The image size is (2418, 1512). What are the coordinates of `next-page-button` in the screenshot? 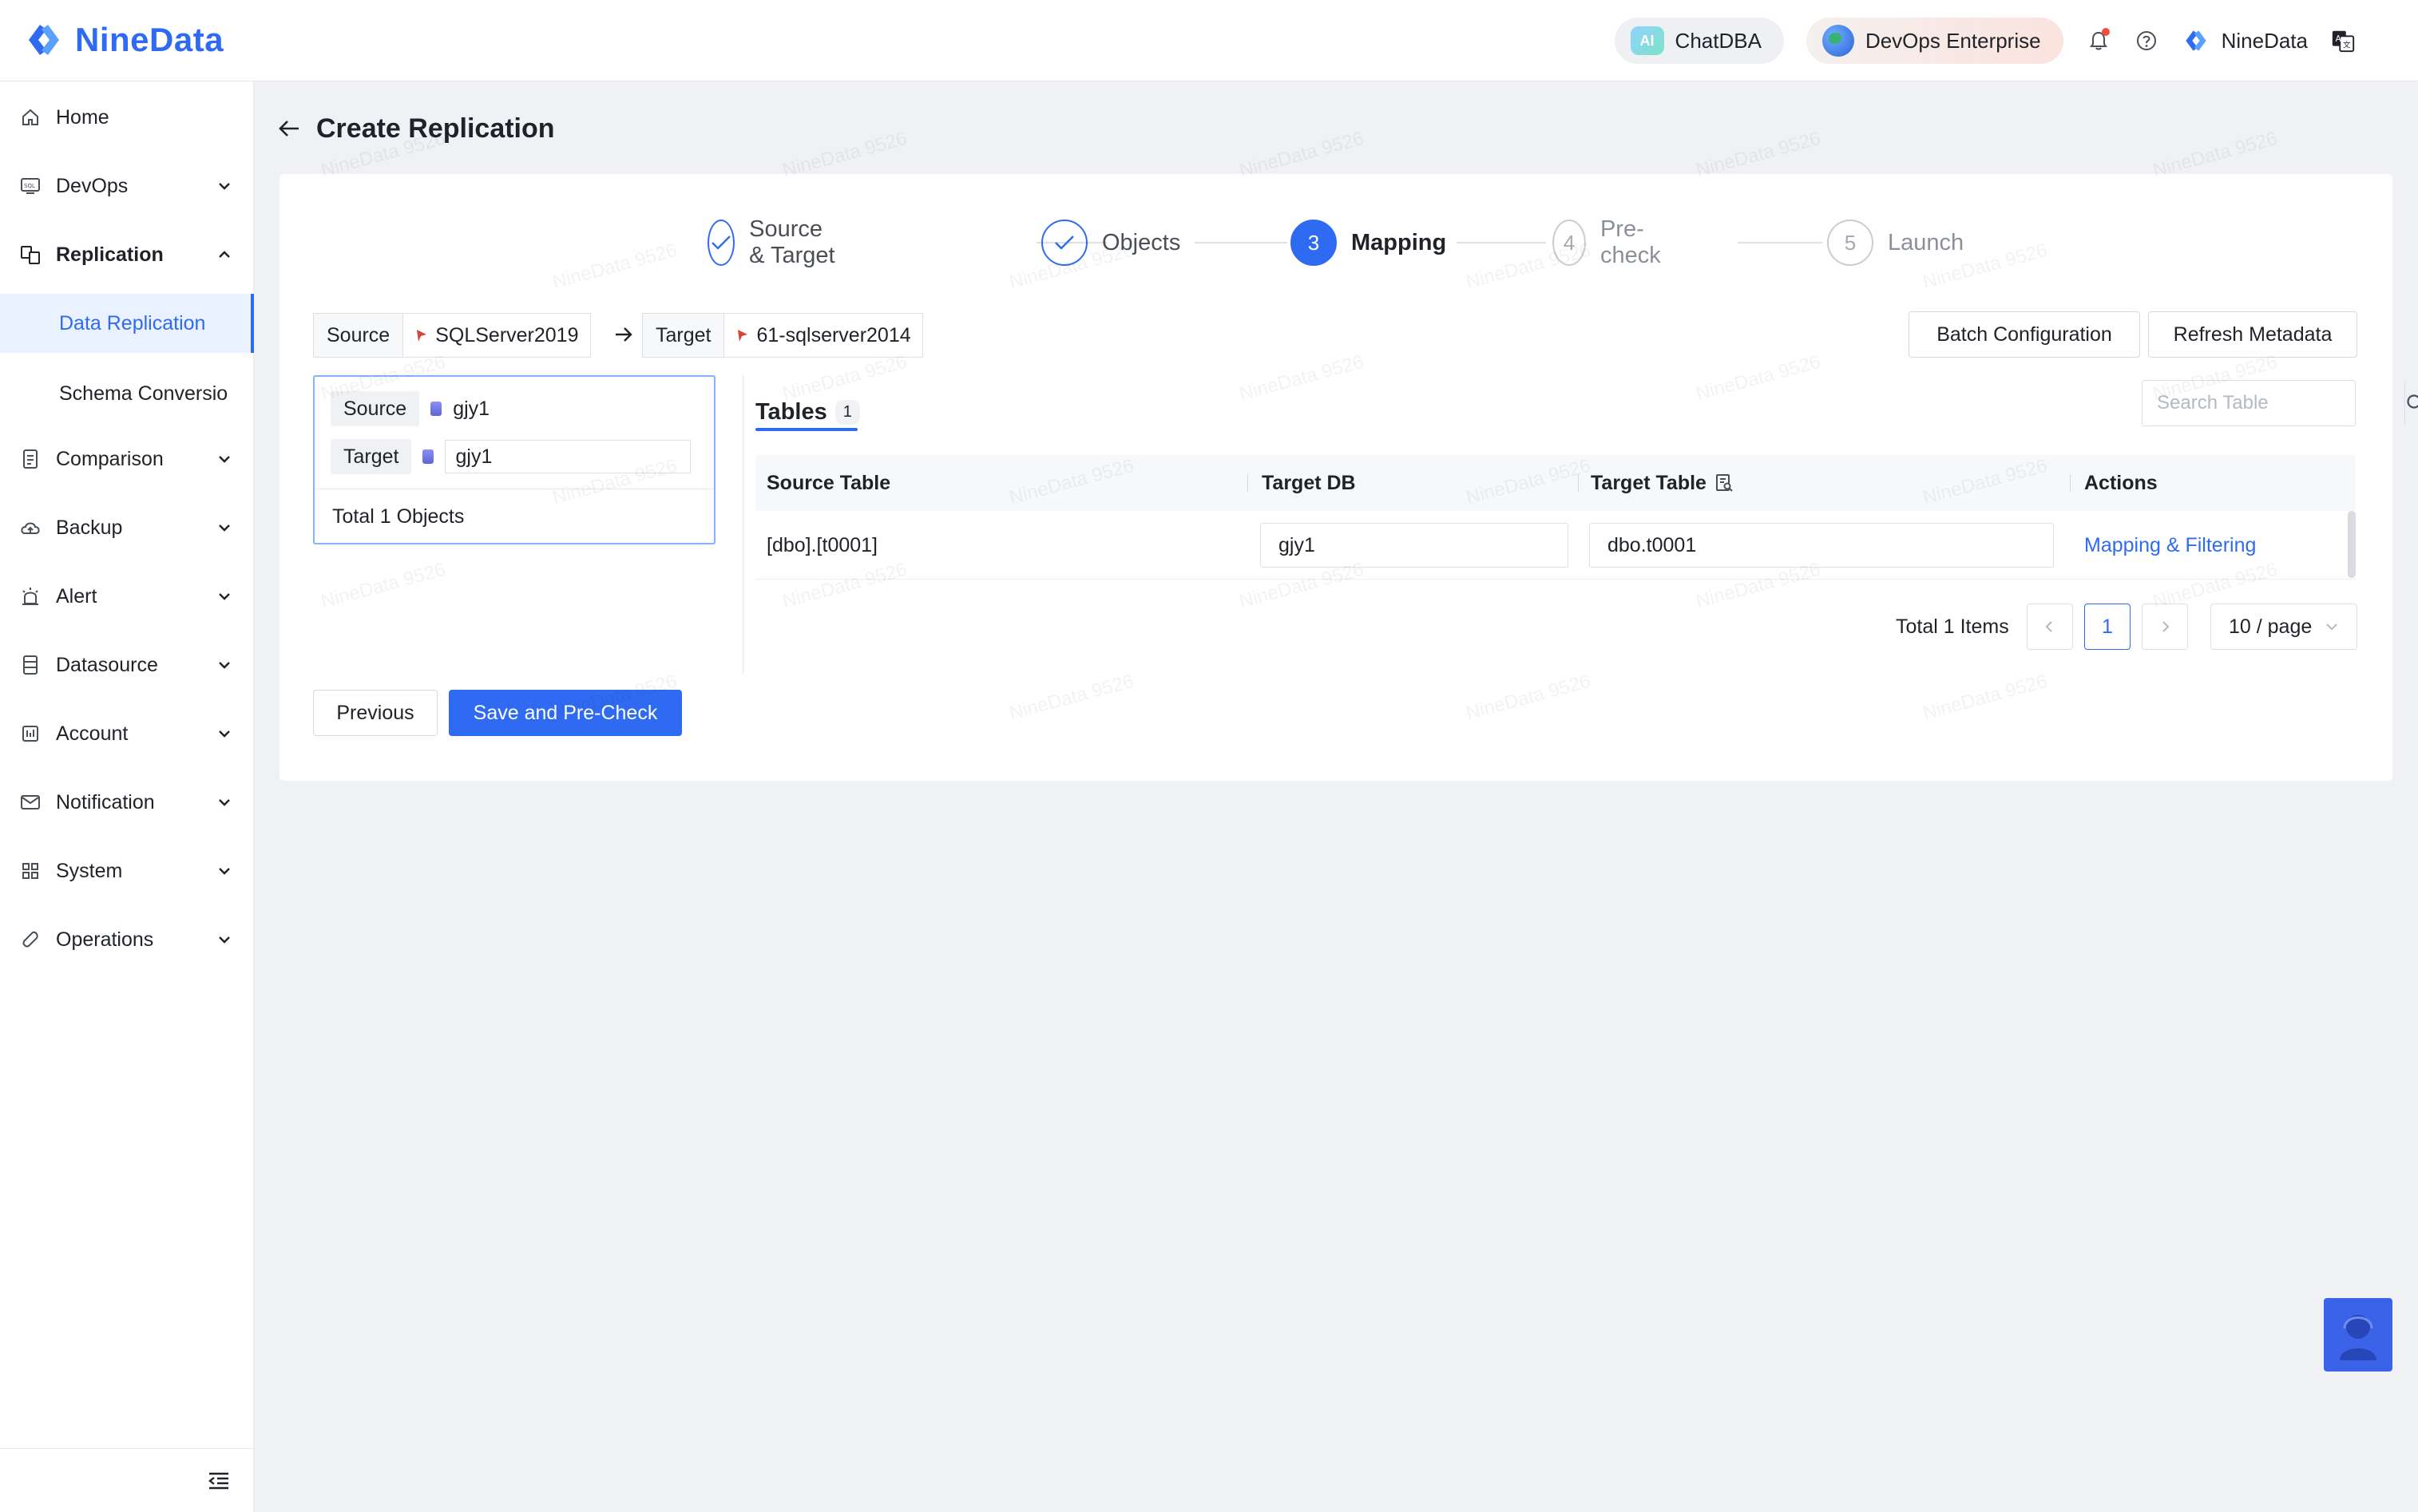 It's located at (2165, 627).